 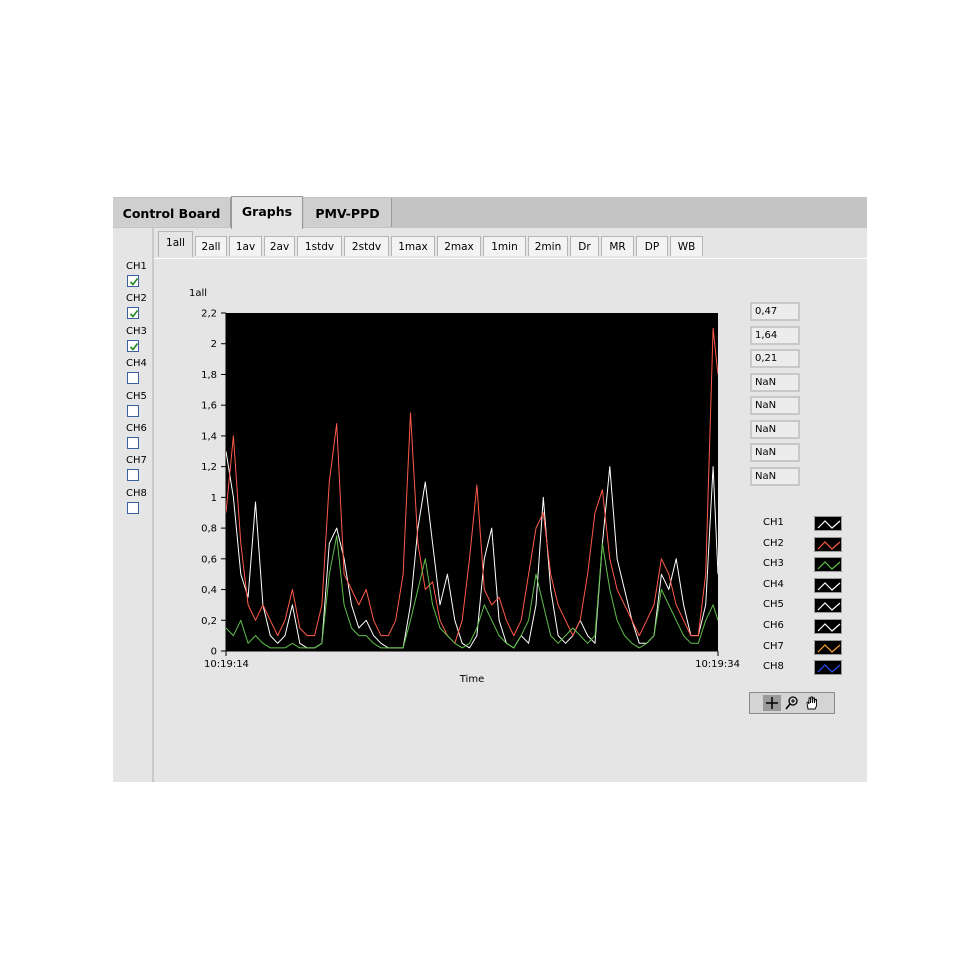 I want to click on channel-checkbox-ch3, so click(x=133, y=345).